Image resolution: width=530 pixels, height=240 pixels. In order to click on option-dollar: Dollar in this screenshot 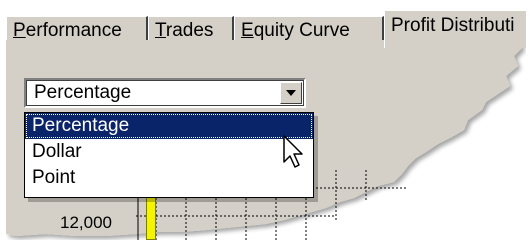, I will do `click(169, 152)`.